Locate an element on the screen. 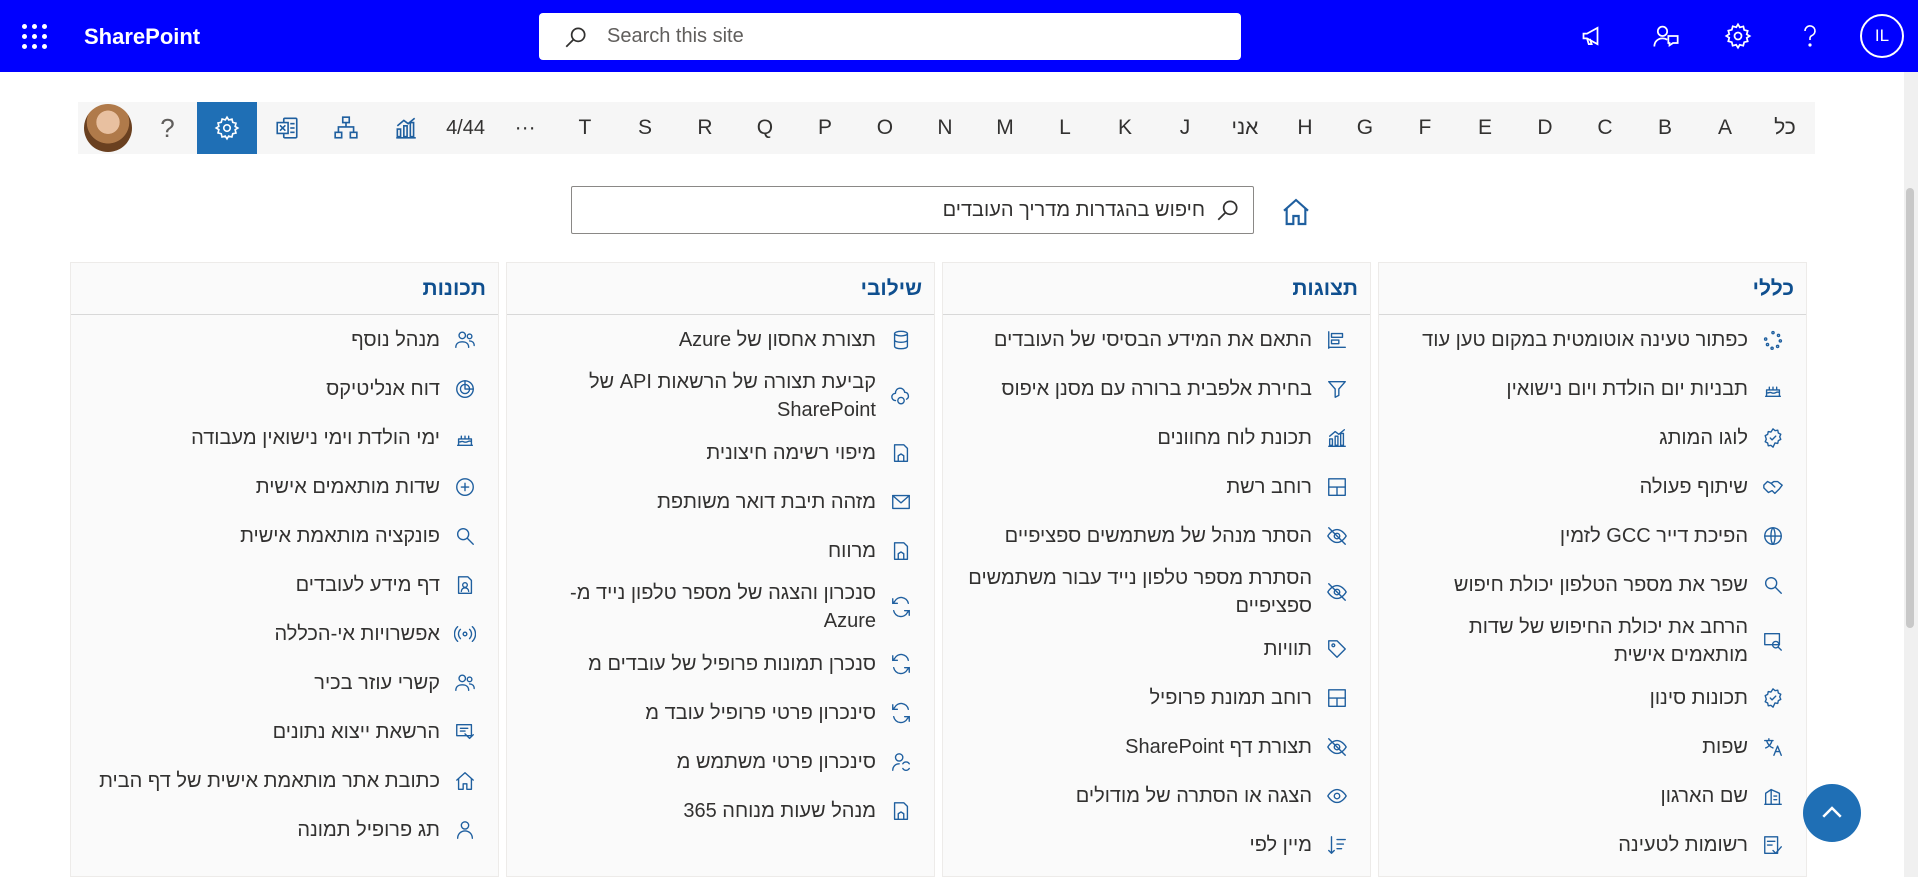  more-button: ··· is located at coordinates (525, 128).